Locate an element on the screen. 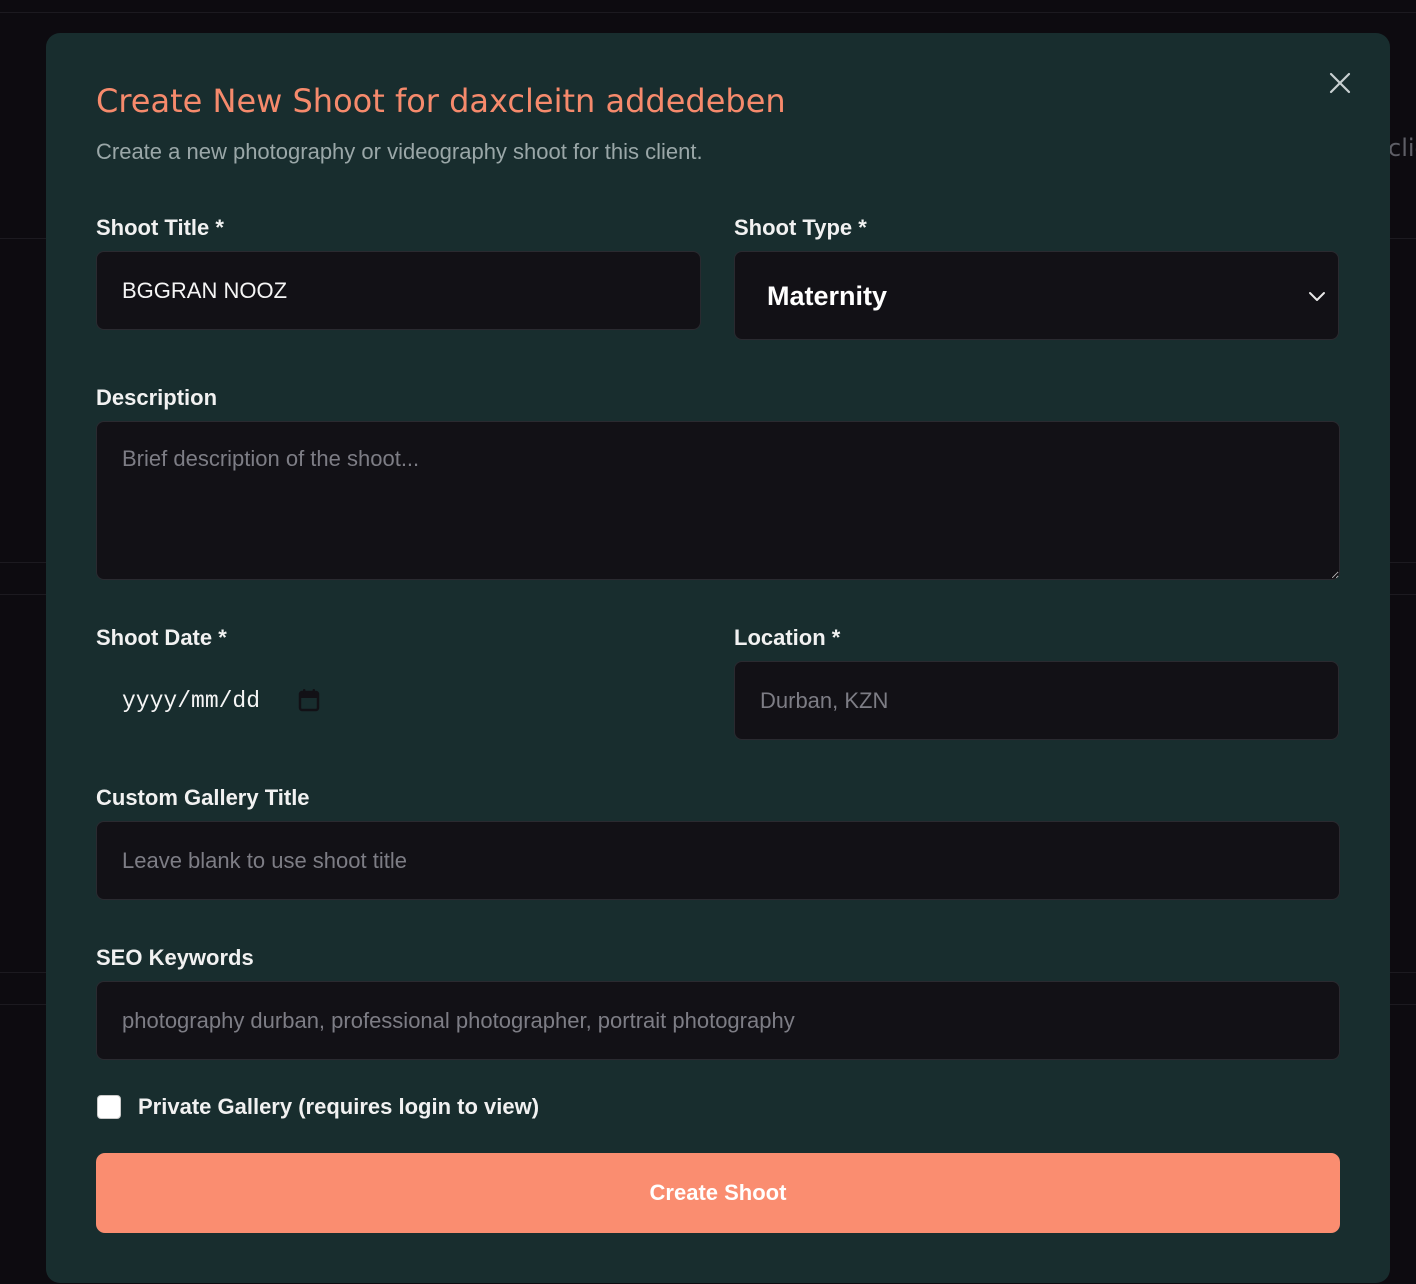 The height and width of the screenshot is (1284, 1416). description-label: Description is located at coordinates (157, 397).